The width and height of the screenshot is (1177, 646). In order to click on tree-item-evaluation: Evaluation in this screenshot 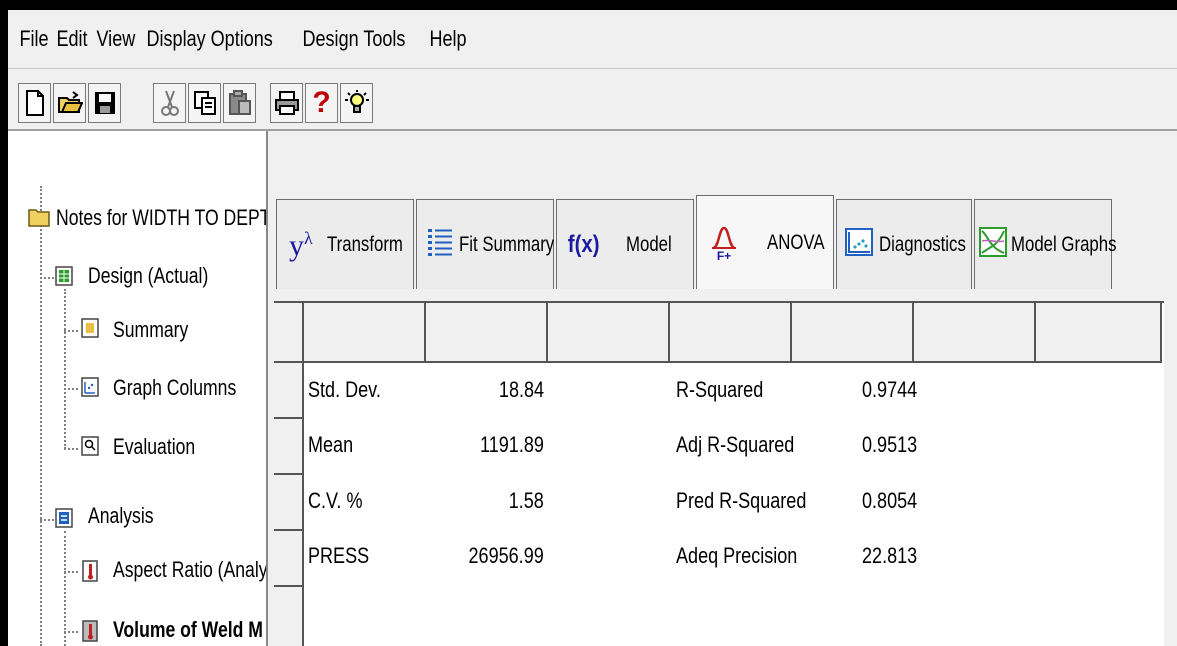, I will do `click(154, 447)`.